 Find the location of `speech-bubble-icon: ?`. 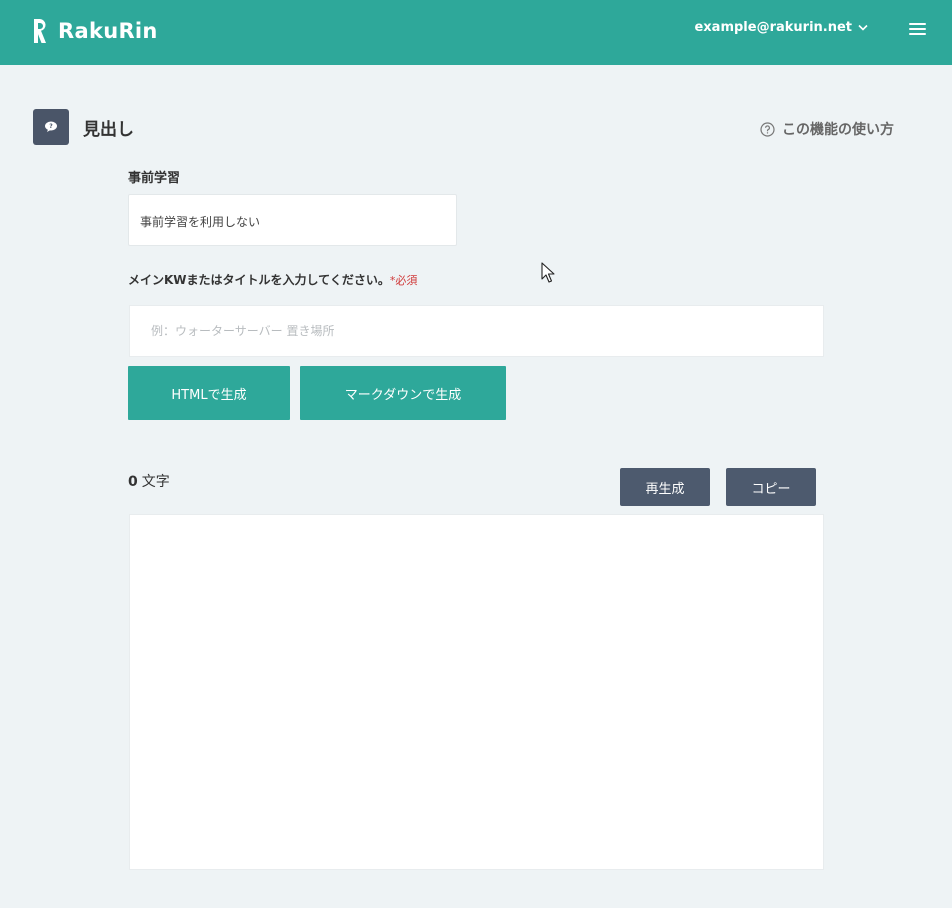

speech-bubble-icon: ? is located at coordinates (51, 127).